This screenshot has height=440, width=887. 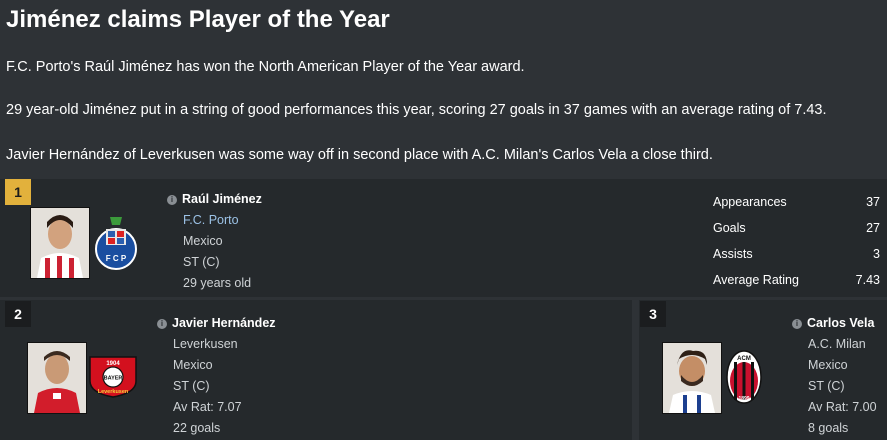 I want to click on milan-crest-year: 1899, so click(x=743, y=399).